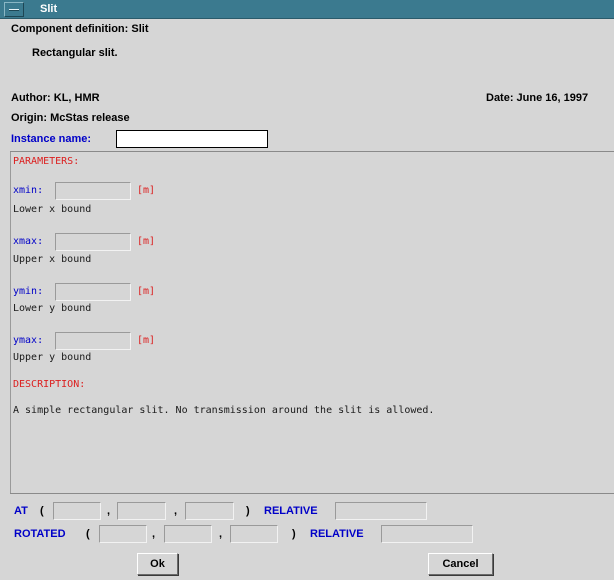  What do you see at coordinates (123, 534) in the screenshot?
I see `rotated-x-input` at bounding box center [123, 534].